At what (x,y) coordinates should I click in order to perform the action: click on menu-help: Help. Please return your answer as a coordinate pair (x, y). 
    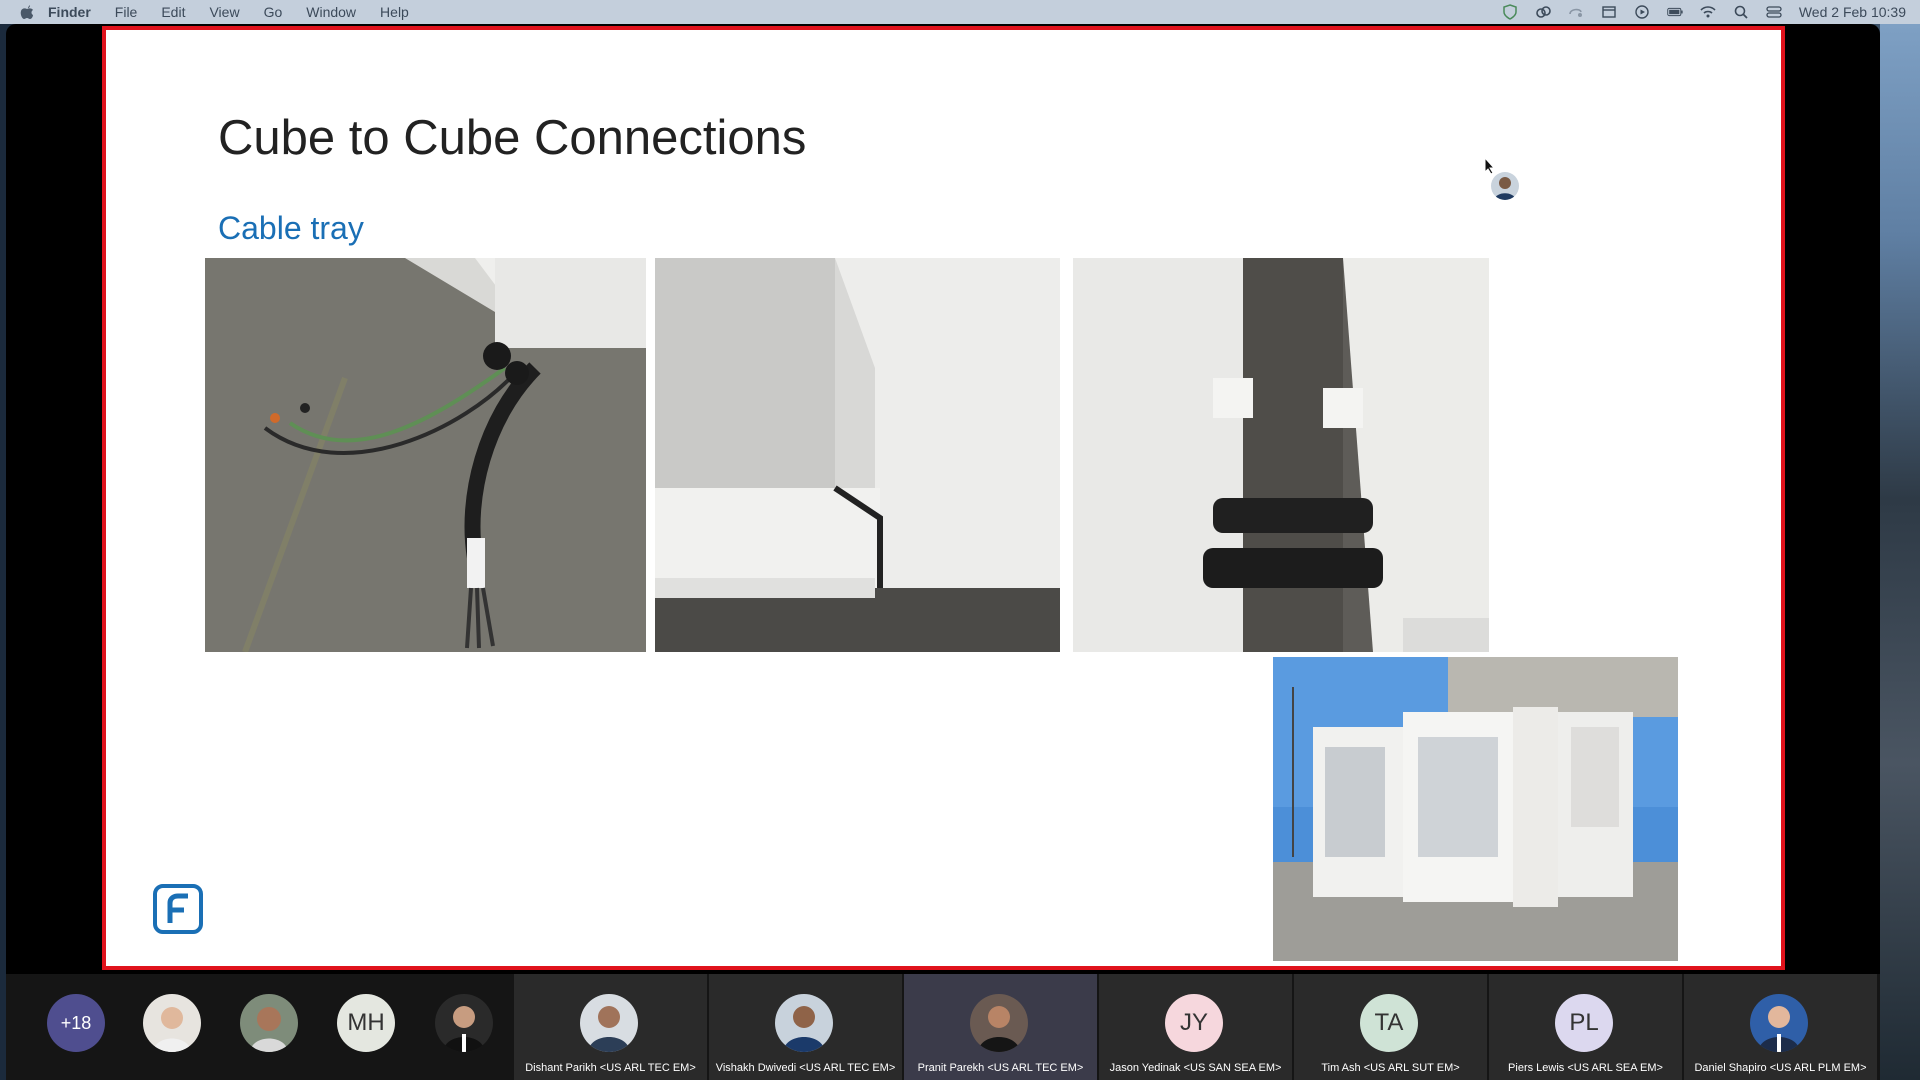
    Looking at the image, I should click on (394, 12).